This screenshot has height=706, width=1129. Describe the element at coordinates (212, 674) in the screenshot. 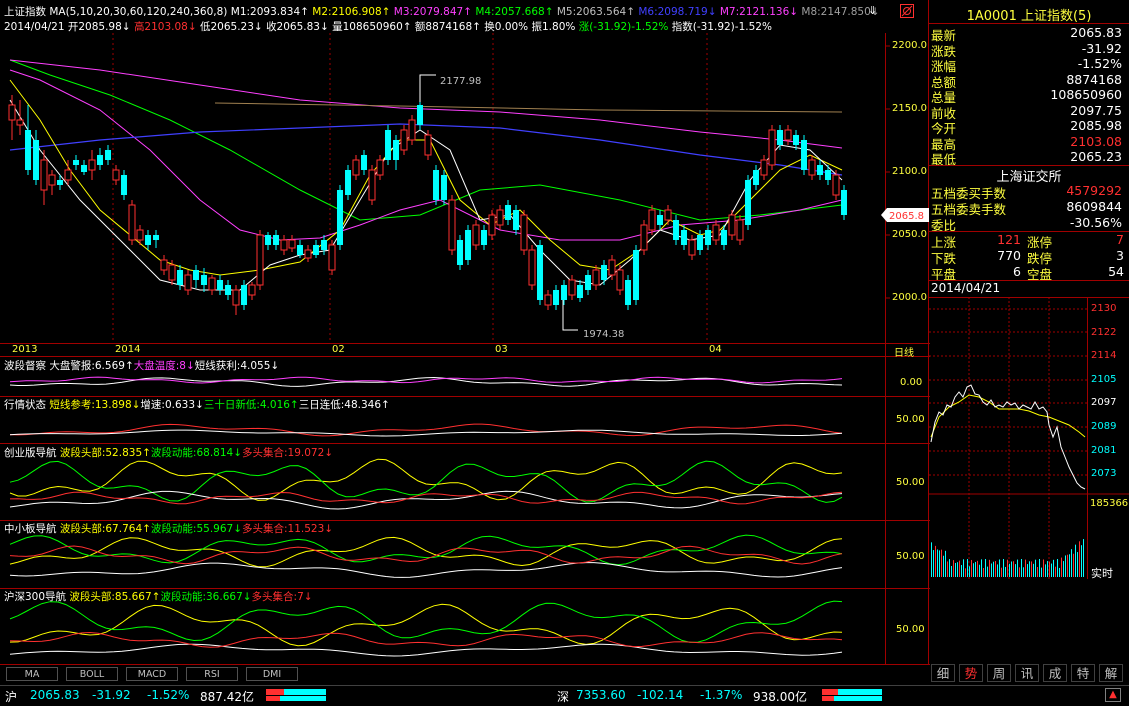

I see `tab-rsi: RSI` at that location.